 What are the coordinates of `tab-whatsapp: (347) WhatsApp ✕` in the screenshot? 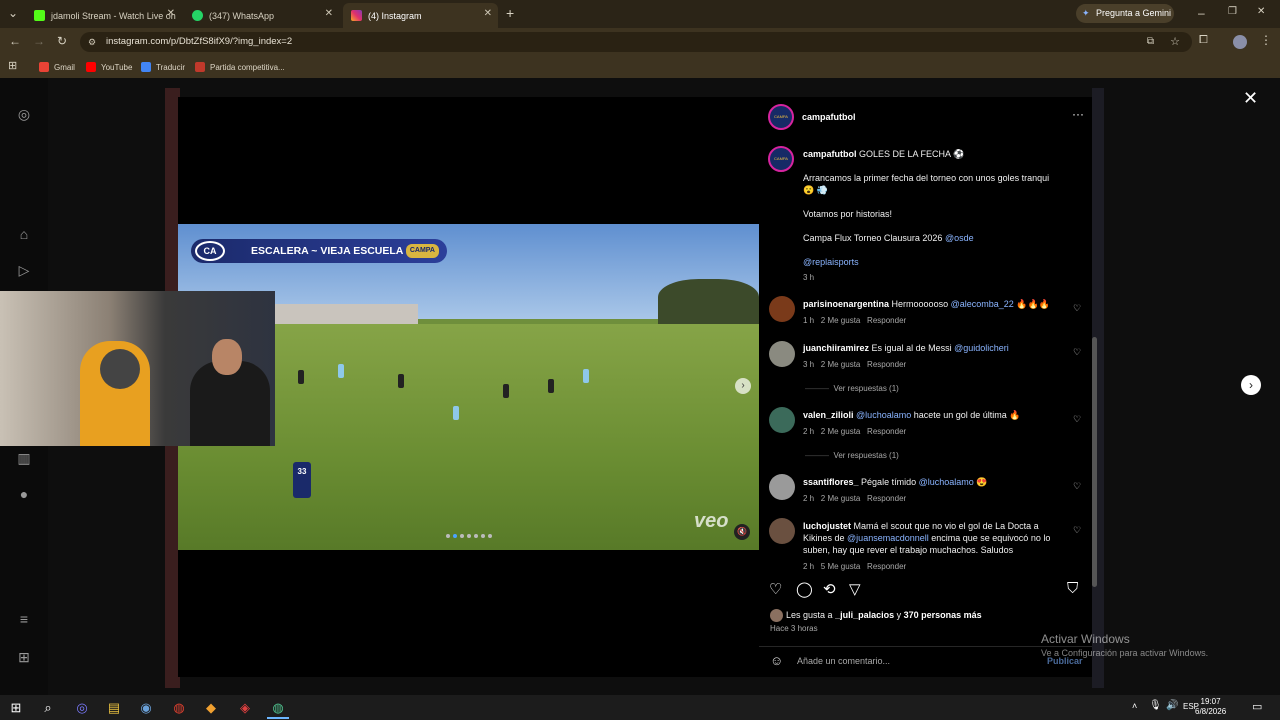 It's located at (261, 15).